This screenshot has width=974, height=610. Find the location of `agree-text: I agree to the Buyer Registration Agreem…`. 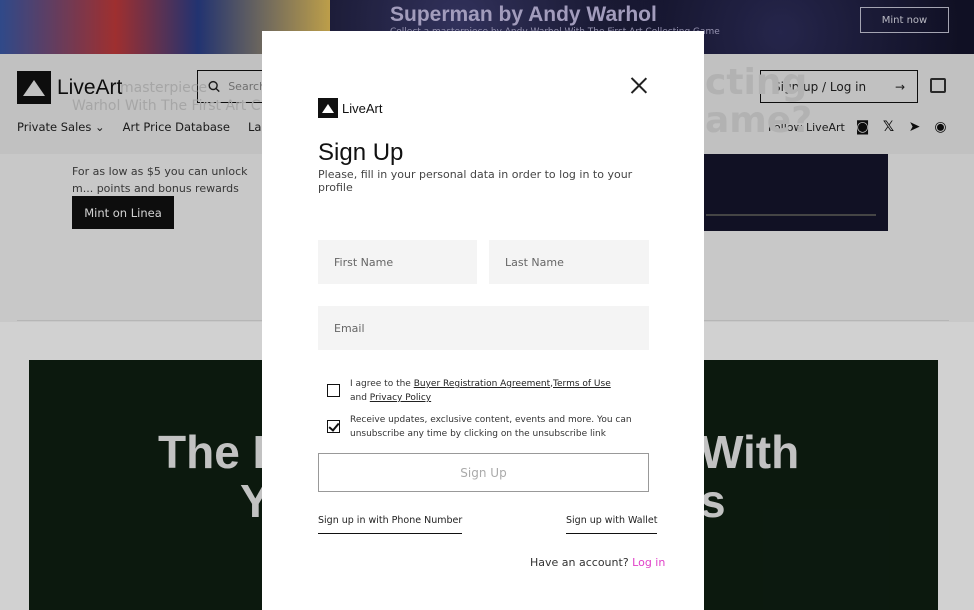

agree-text: I agree to the Buyer Registration Agreem… is located at coordinates (495, 391).